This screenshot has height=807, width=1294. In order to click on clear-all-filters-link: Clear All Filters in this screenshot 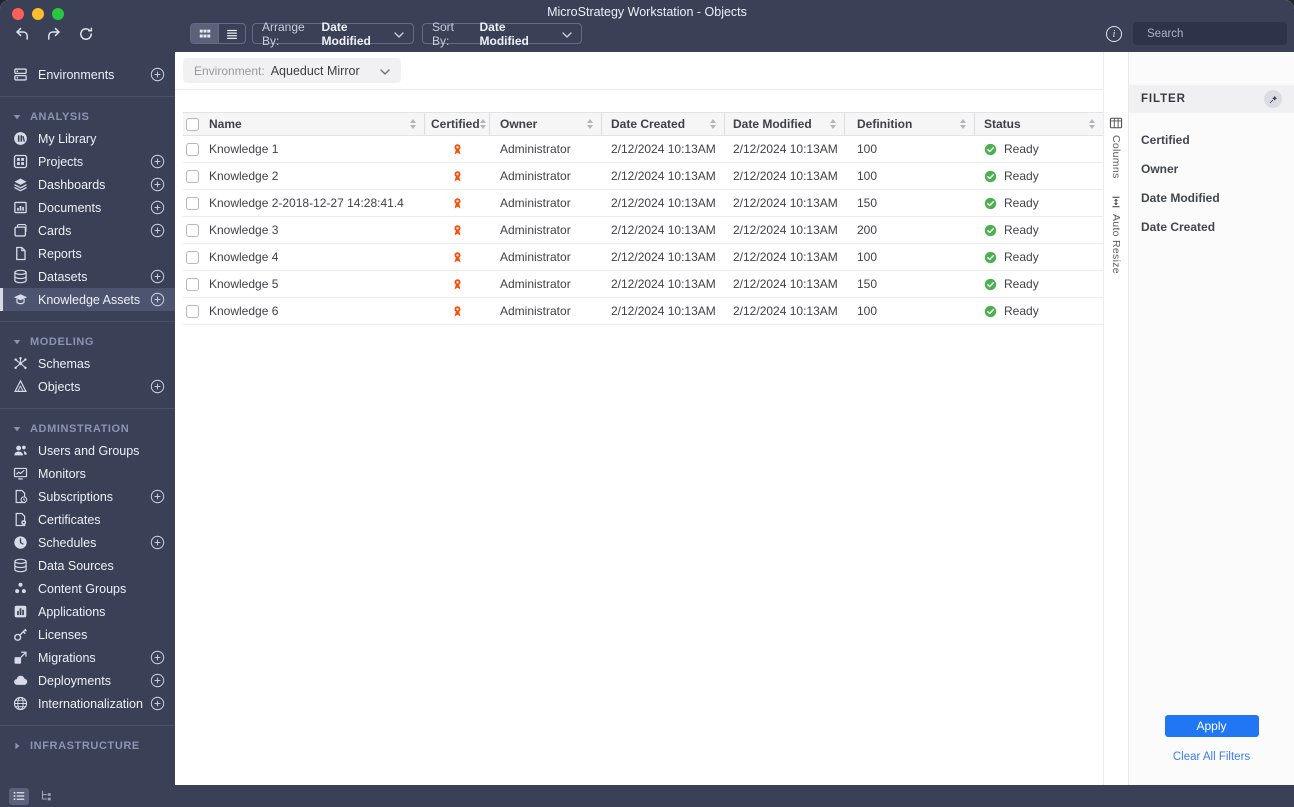, I will do `click(1211, 757)`.